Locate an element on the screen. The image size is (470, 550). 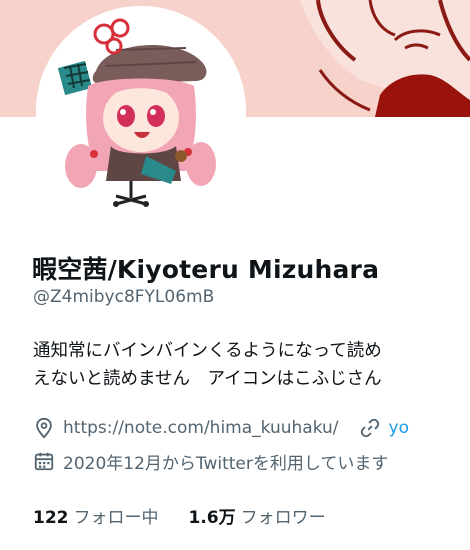
display-name: 暇空茜/Kiyoteru Mizuhara is located at coordinates (206, 269).